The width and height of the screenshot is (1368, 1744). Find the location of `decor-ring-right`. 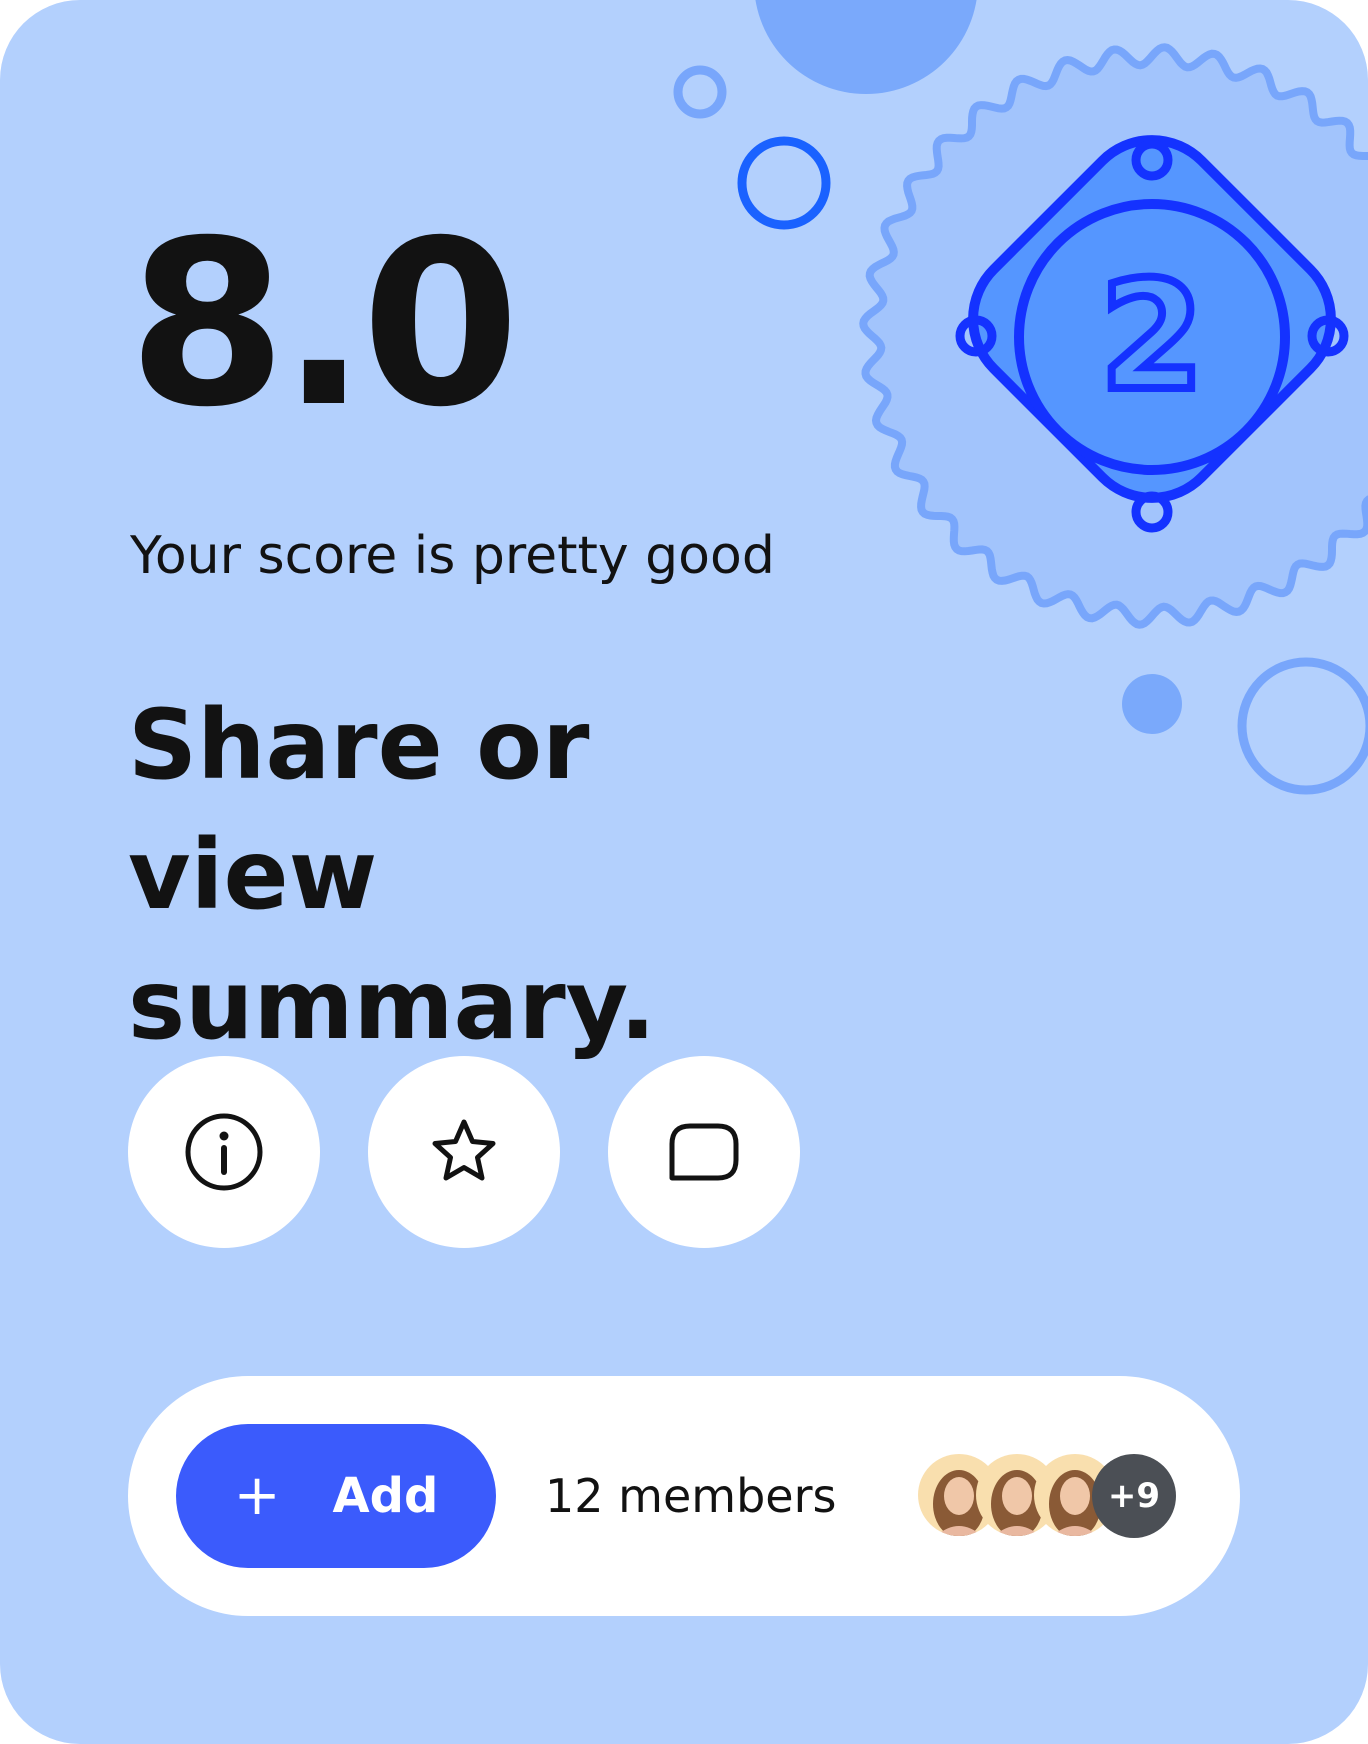

decor-ring-right is located at coordinates (1302, 726).